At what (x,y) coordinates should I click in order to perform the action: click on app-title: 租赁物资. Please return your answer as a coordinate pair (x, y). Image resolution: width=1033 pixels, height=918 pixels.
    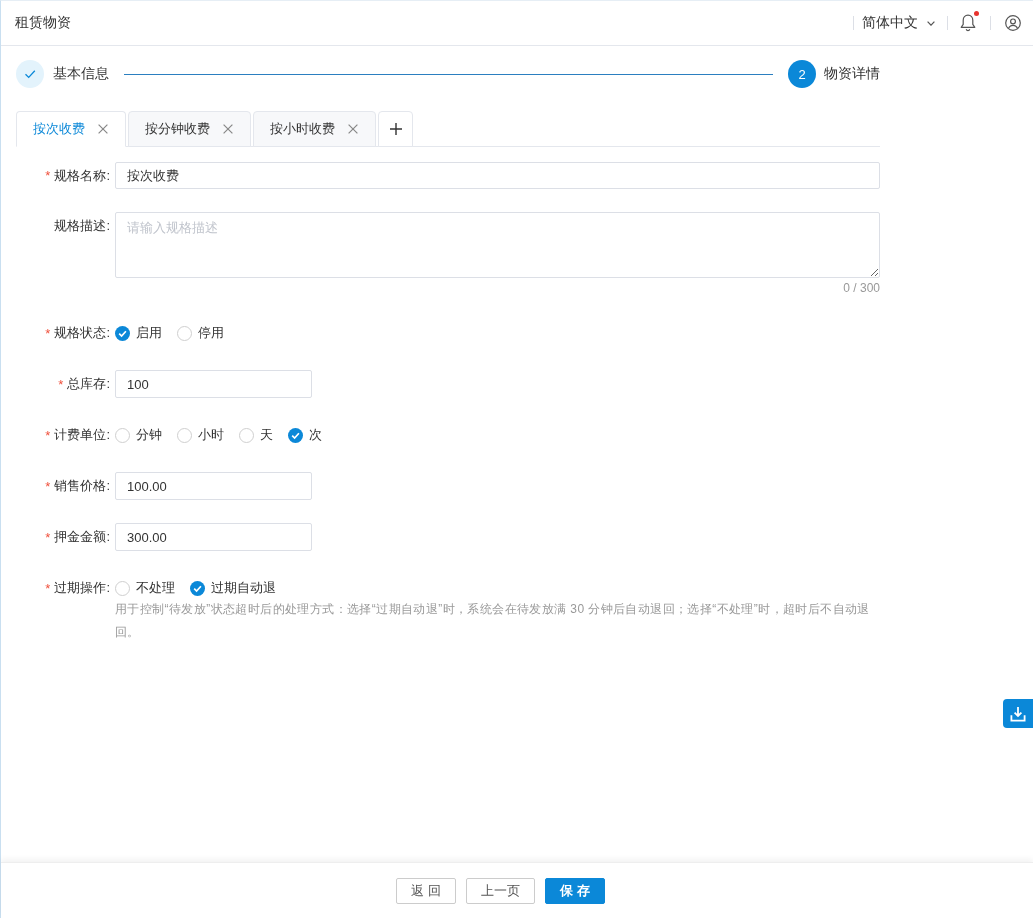
    Looking at the image, I should click on (43, 23).